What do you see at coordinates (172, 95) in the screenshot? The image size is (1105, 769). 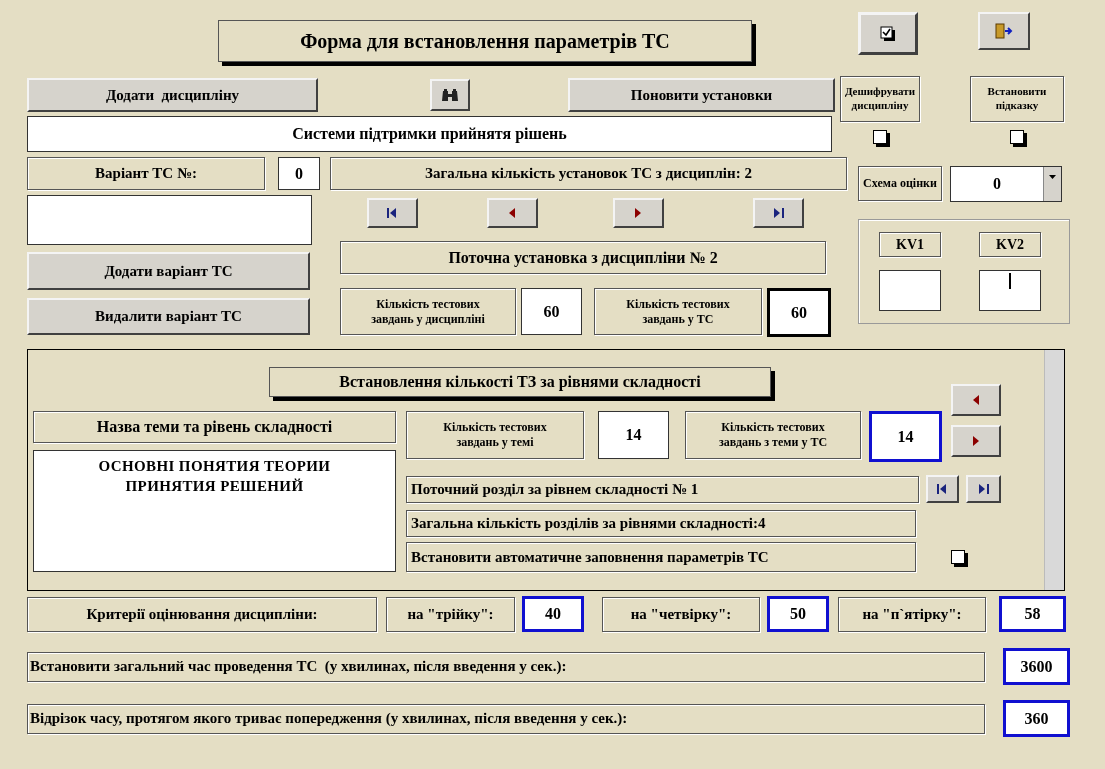 I see `add-discipline-button: Додати дисципліну` at bounding box center [172, 95].